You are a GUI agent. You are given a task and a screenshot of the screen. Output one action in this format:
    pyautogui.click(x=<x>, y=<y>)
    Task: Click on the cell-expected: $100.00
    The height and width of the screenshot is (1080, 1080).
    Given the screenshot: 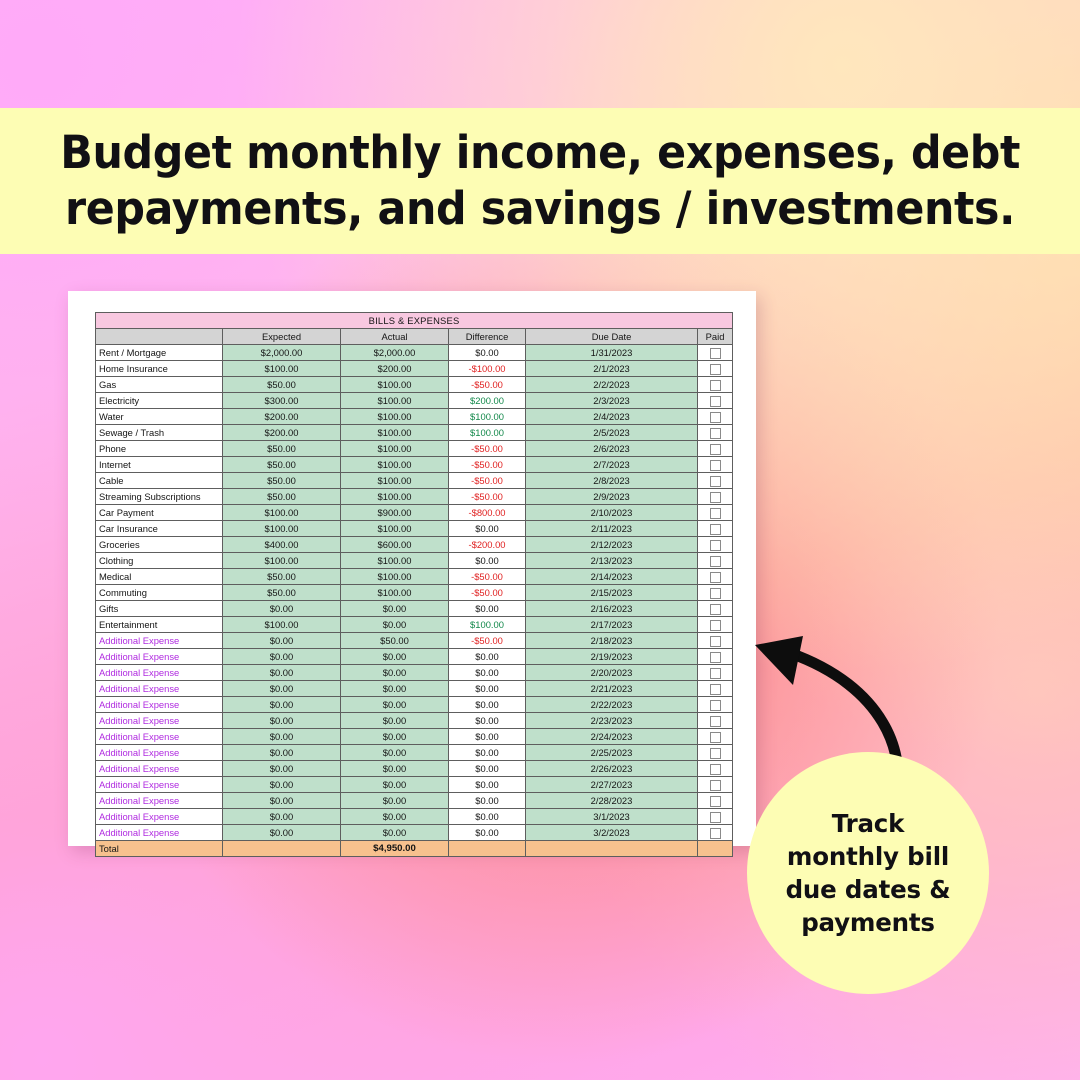 What is the action you would take?
    pyautogui.click(x=281, y=528)
    